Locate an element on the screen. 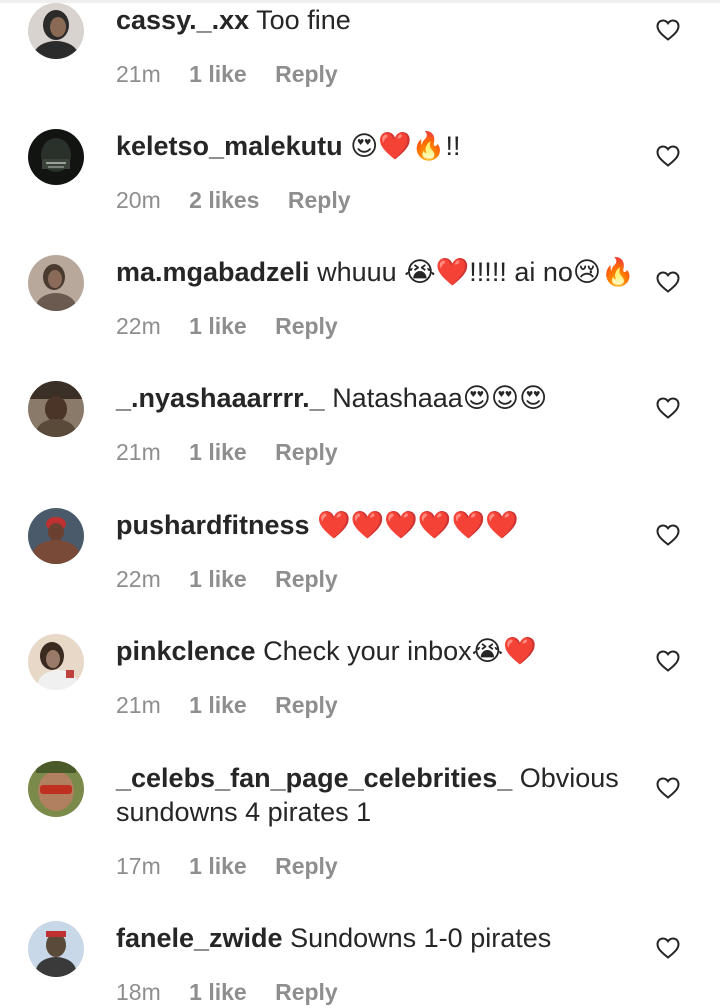  comment-likes: 2 likes is located at coordinates (224, 200).